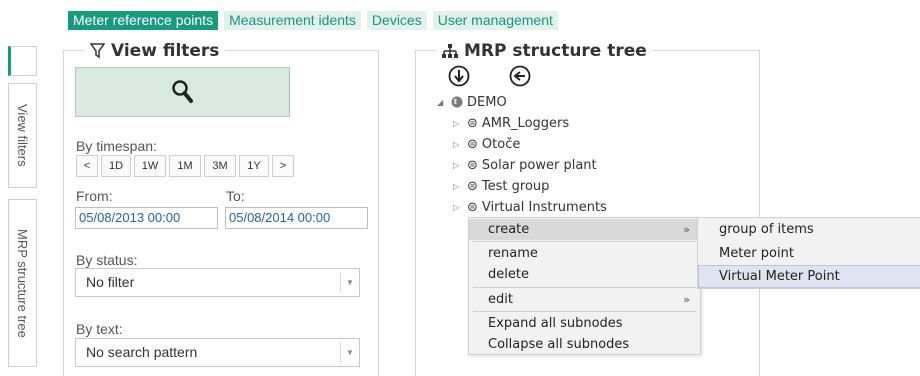  I want to click on magnifier-icon, so click(182, 91).